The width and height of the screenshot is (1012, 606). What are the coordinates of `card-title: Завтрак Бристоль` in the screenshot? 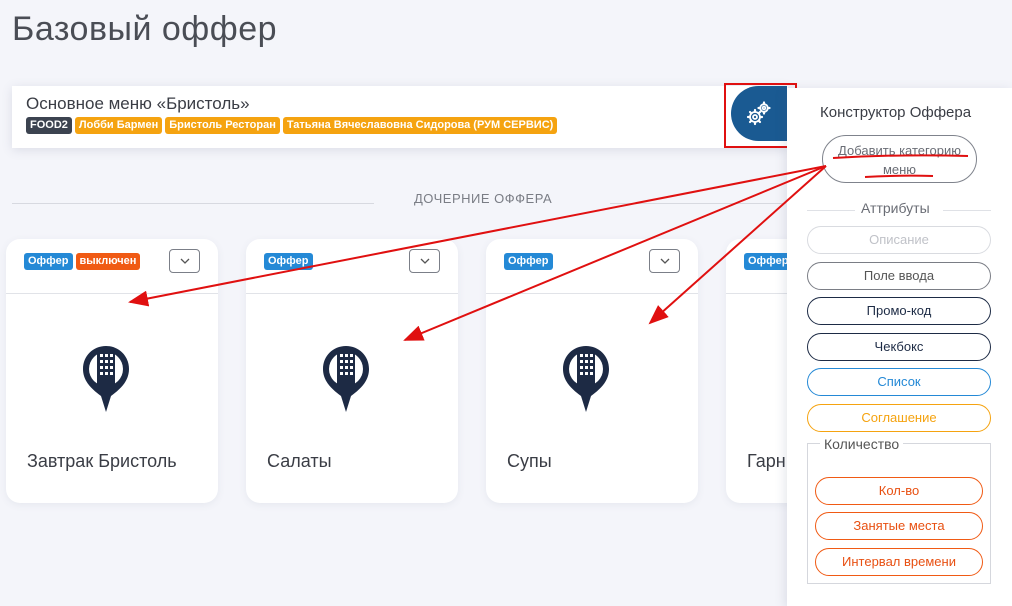 It's located at (102, 461).